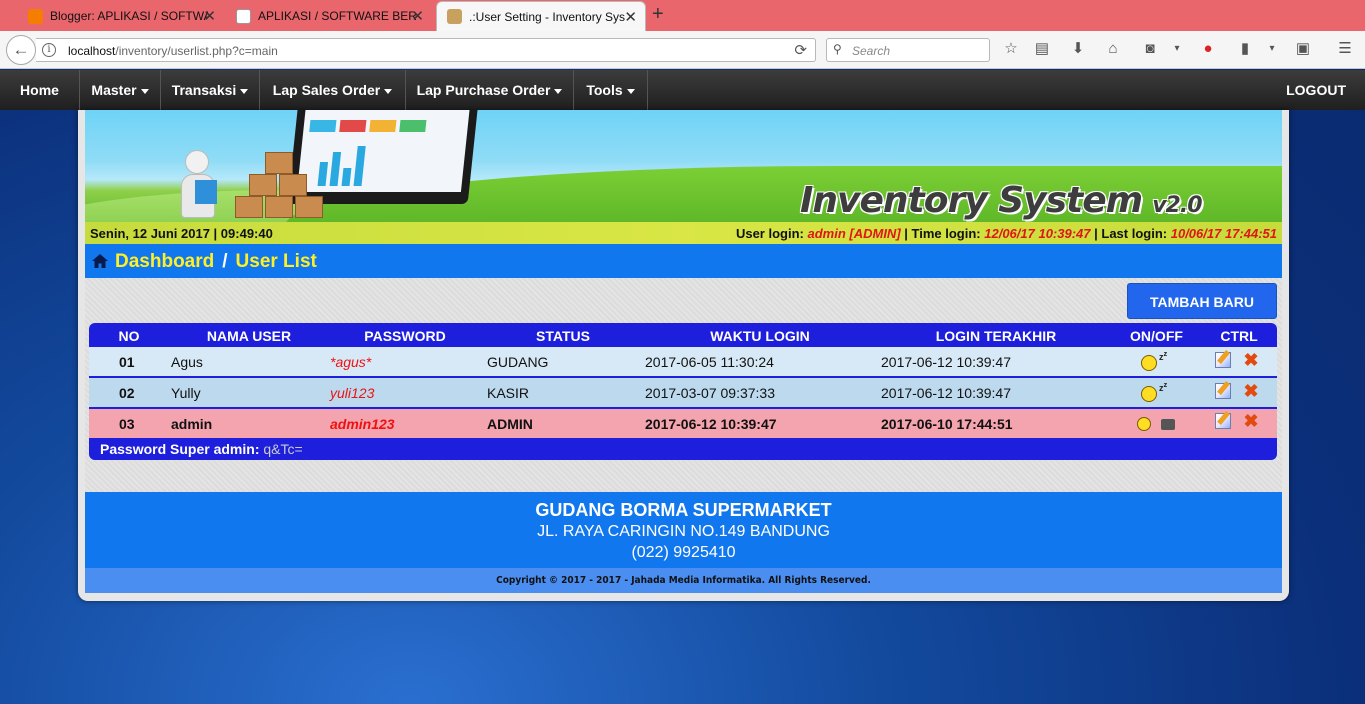 This screenshot has width=1365, height=704. I want to click on company-name: GUDANG BORMA SUPERMARKET, so click(683, 510).